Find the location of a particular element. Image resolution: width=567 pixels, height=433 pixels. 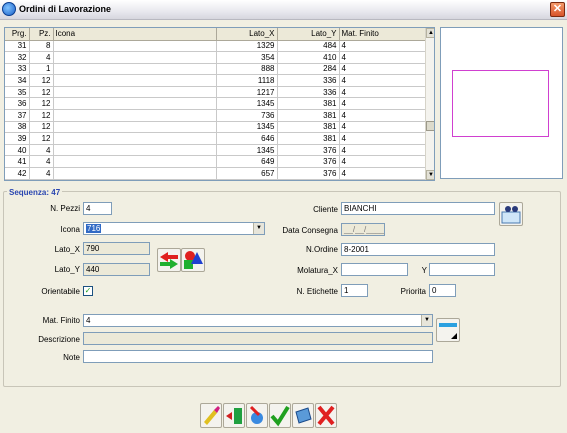

cell-lato-y: 336 is located at coordinates (308, 92).